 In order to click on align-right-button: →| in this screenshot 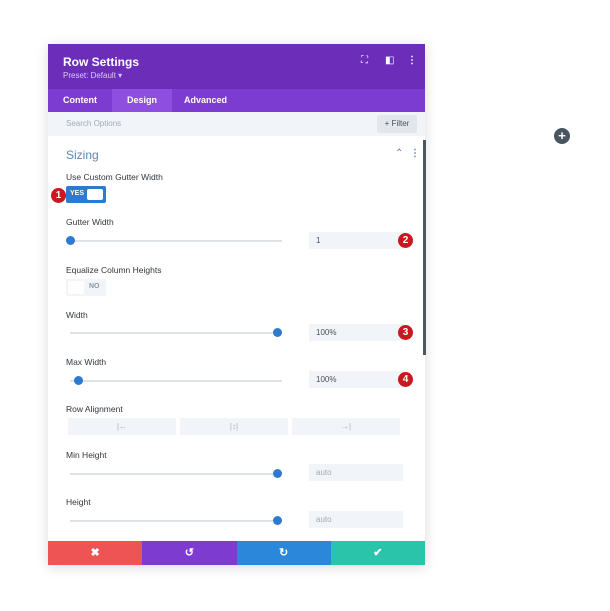, I will do `click(346, 426)`.